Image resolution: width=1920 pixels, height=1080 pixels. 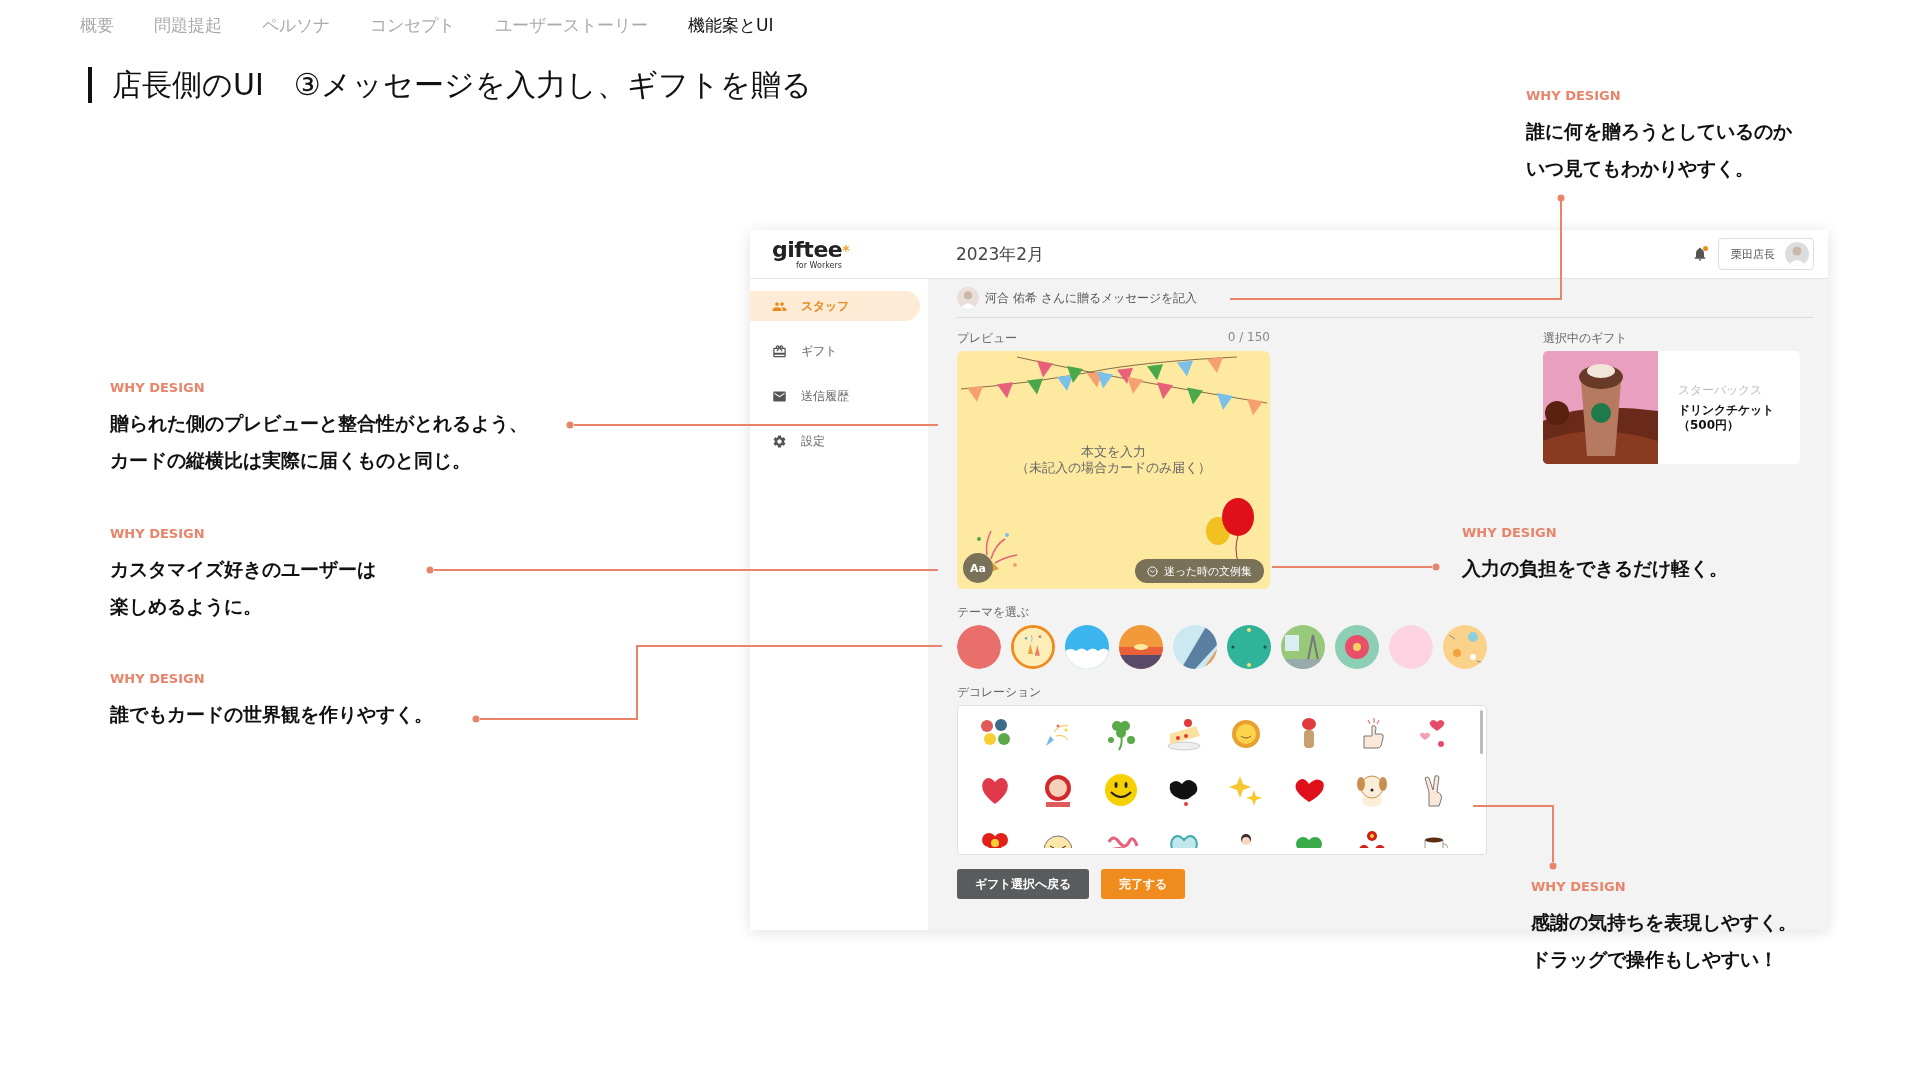 I want to click on bell-icon, so click(x=1700, y=254).